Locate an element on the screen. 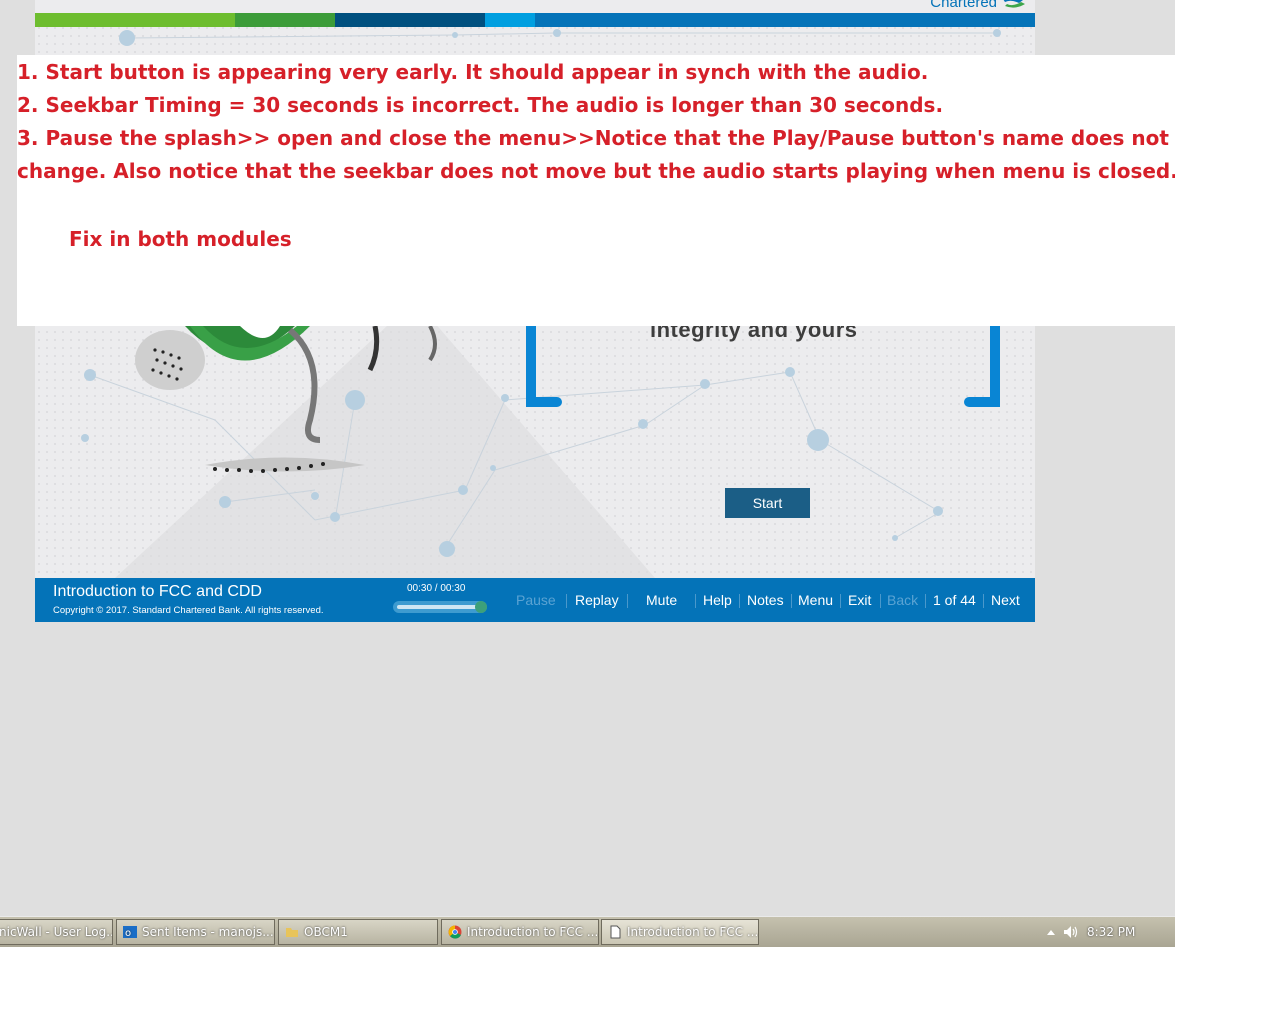 The image size is (1280, 1024). chrome-icon is located at coordinates (455, 932).